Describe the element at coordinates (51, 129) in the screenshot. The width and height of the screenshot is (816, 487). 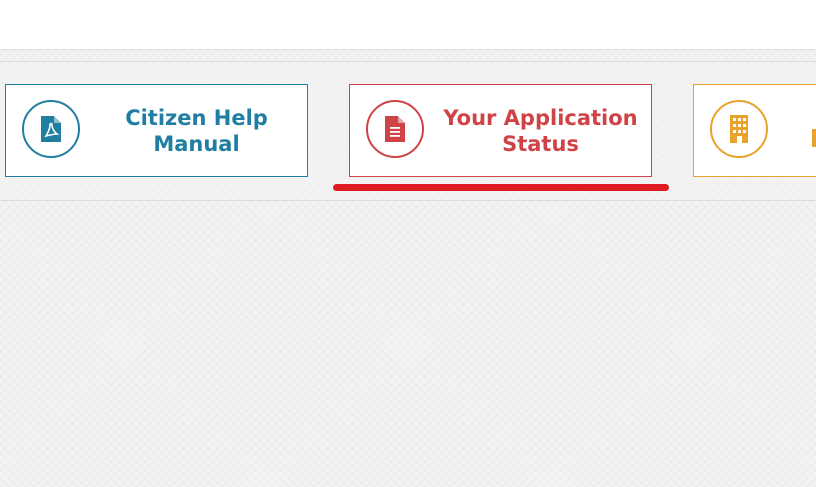
I see `pdf-file-icon` at that location.